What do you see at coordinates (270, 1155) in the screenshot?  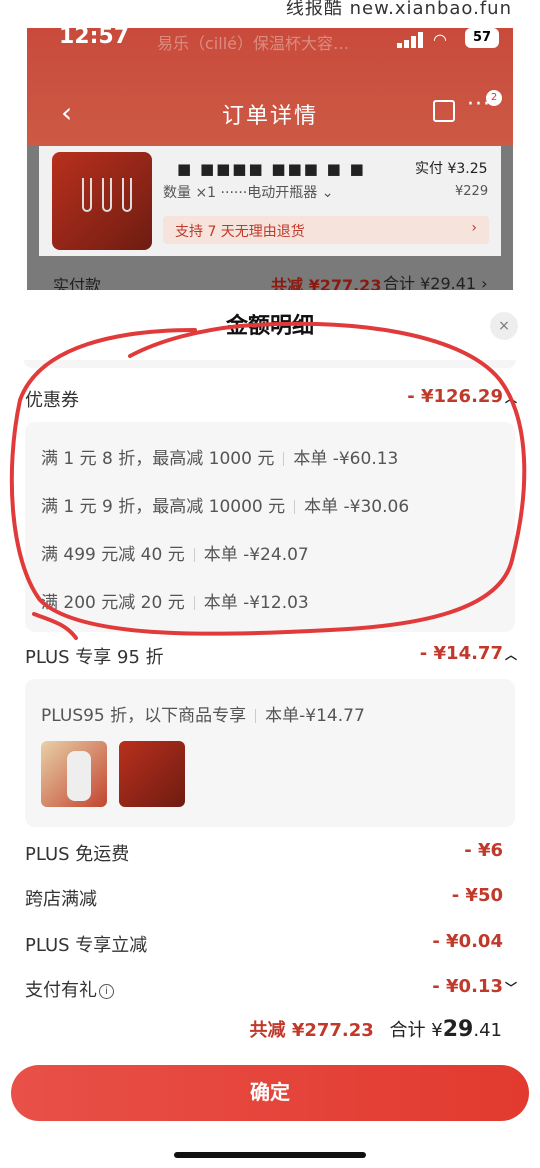 I see `home-indicator` at bounding box center [270, 1155].